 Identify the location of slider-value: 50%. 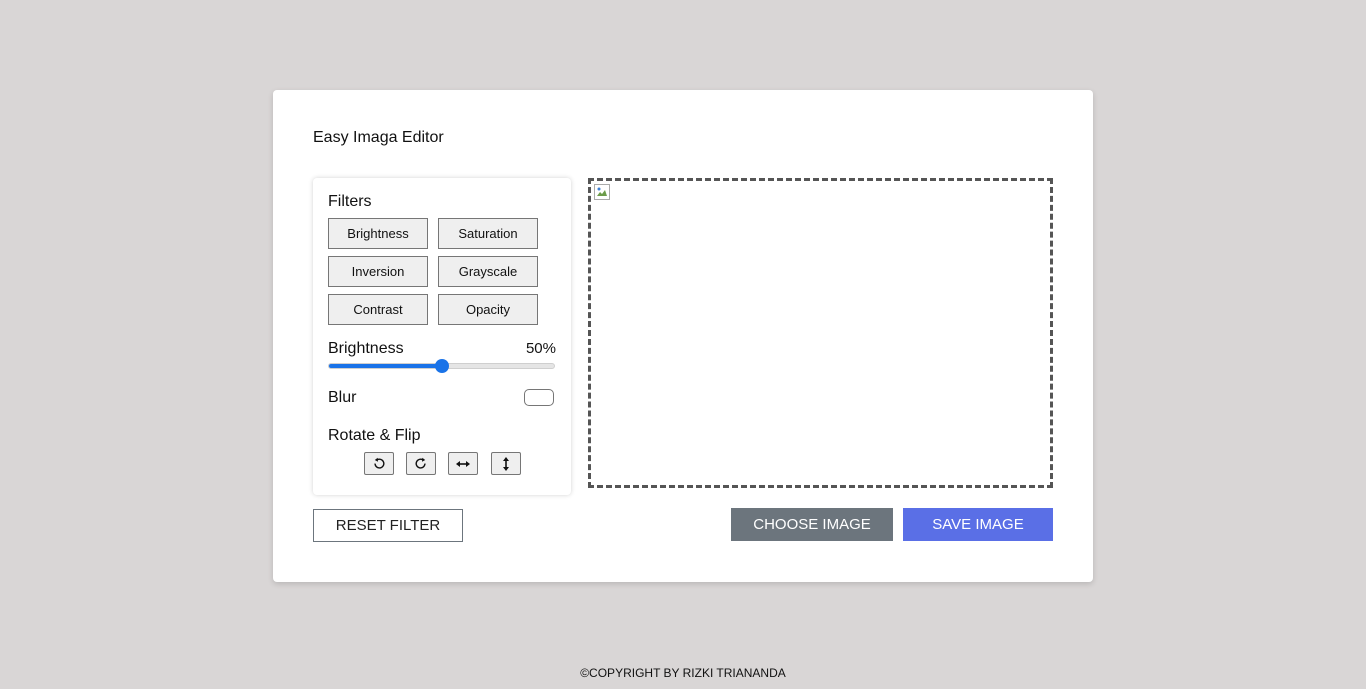
(540, 348).